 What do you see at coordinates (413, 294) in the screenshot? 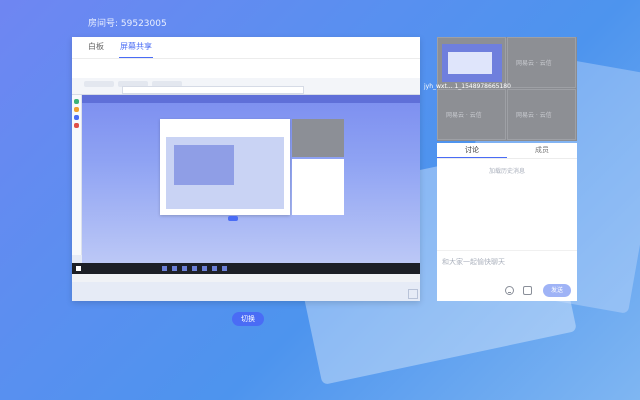
I see `fullscreen-icon` at bounding box center [413, 294].